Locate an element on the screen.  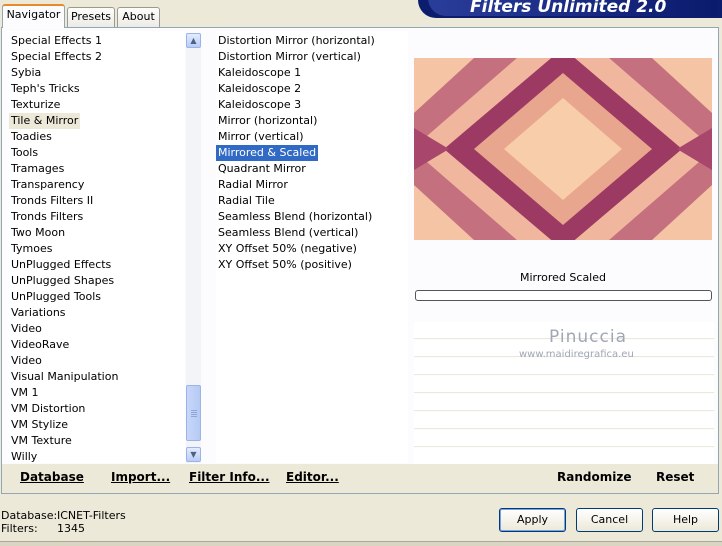
category-list-item: Teph's Tricks is located at coordinates (45, 89).